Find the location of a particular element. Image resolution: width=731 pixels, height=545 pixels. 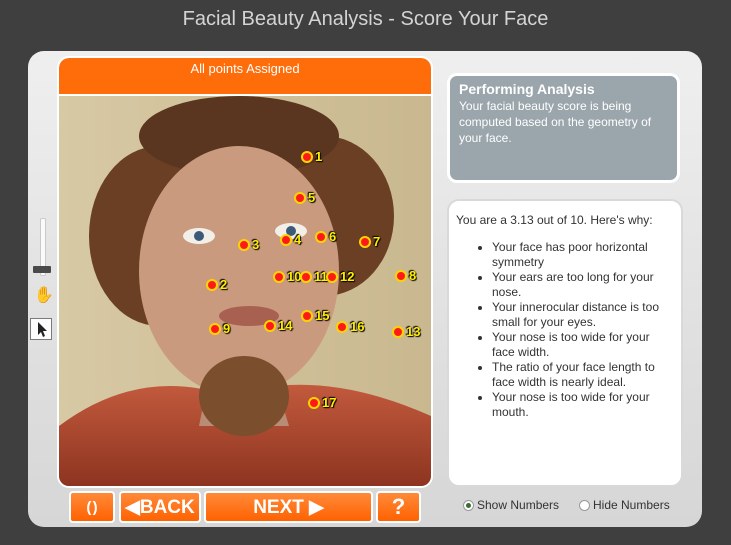

list-item: Your nose is too wide for your mouth. is located at coordinates (583, 405).